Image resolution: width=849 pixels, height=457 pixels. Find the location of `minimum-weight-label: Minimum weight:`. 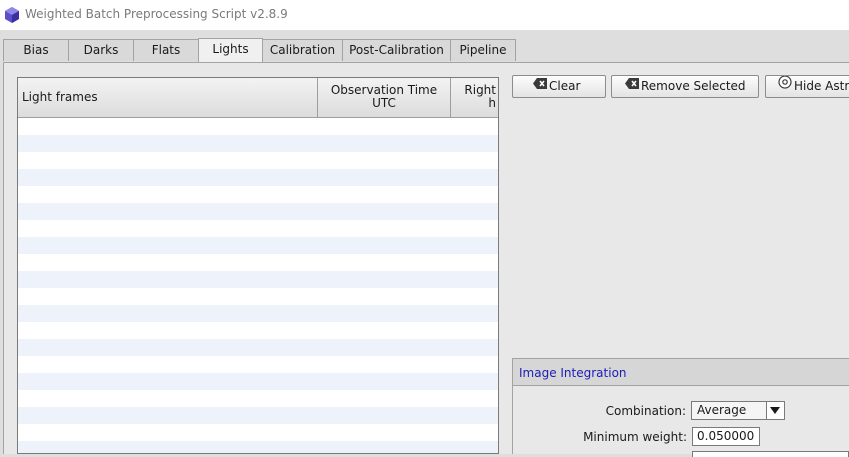

minimum-weight-label: Minimum weight: is located at coordinates (635, 437).